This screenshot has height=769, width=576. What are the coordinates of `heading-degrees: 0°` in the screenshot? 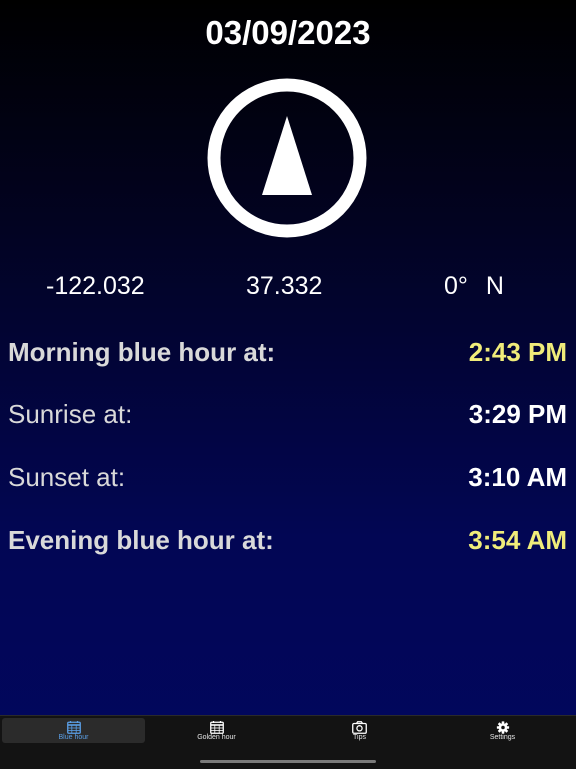 It's located at (456, 286).